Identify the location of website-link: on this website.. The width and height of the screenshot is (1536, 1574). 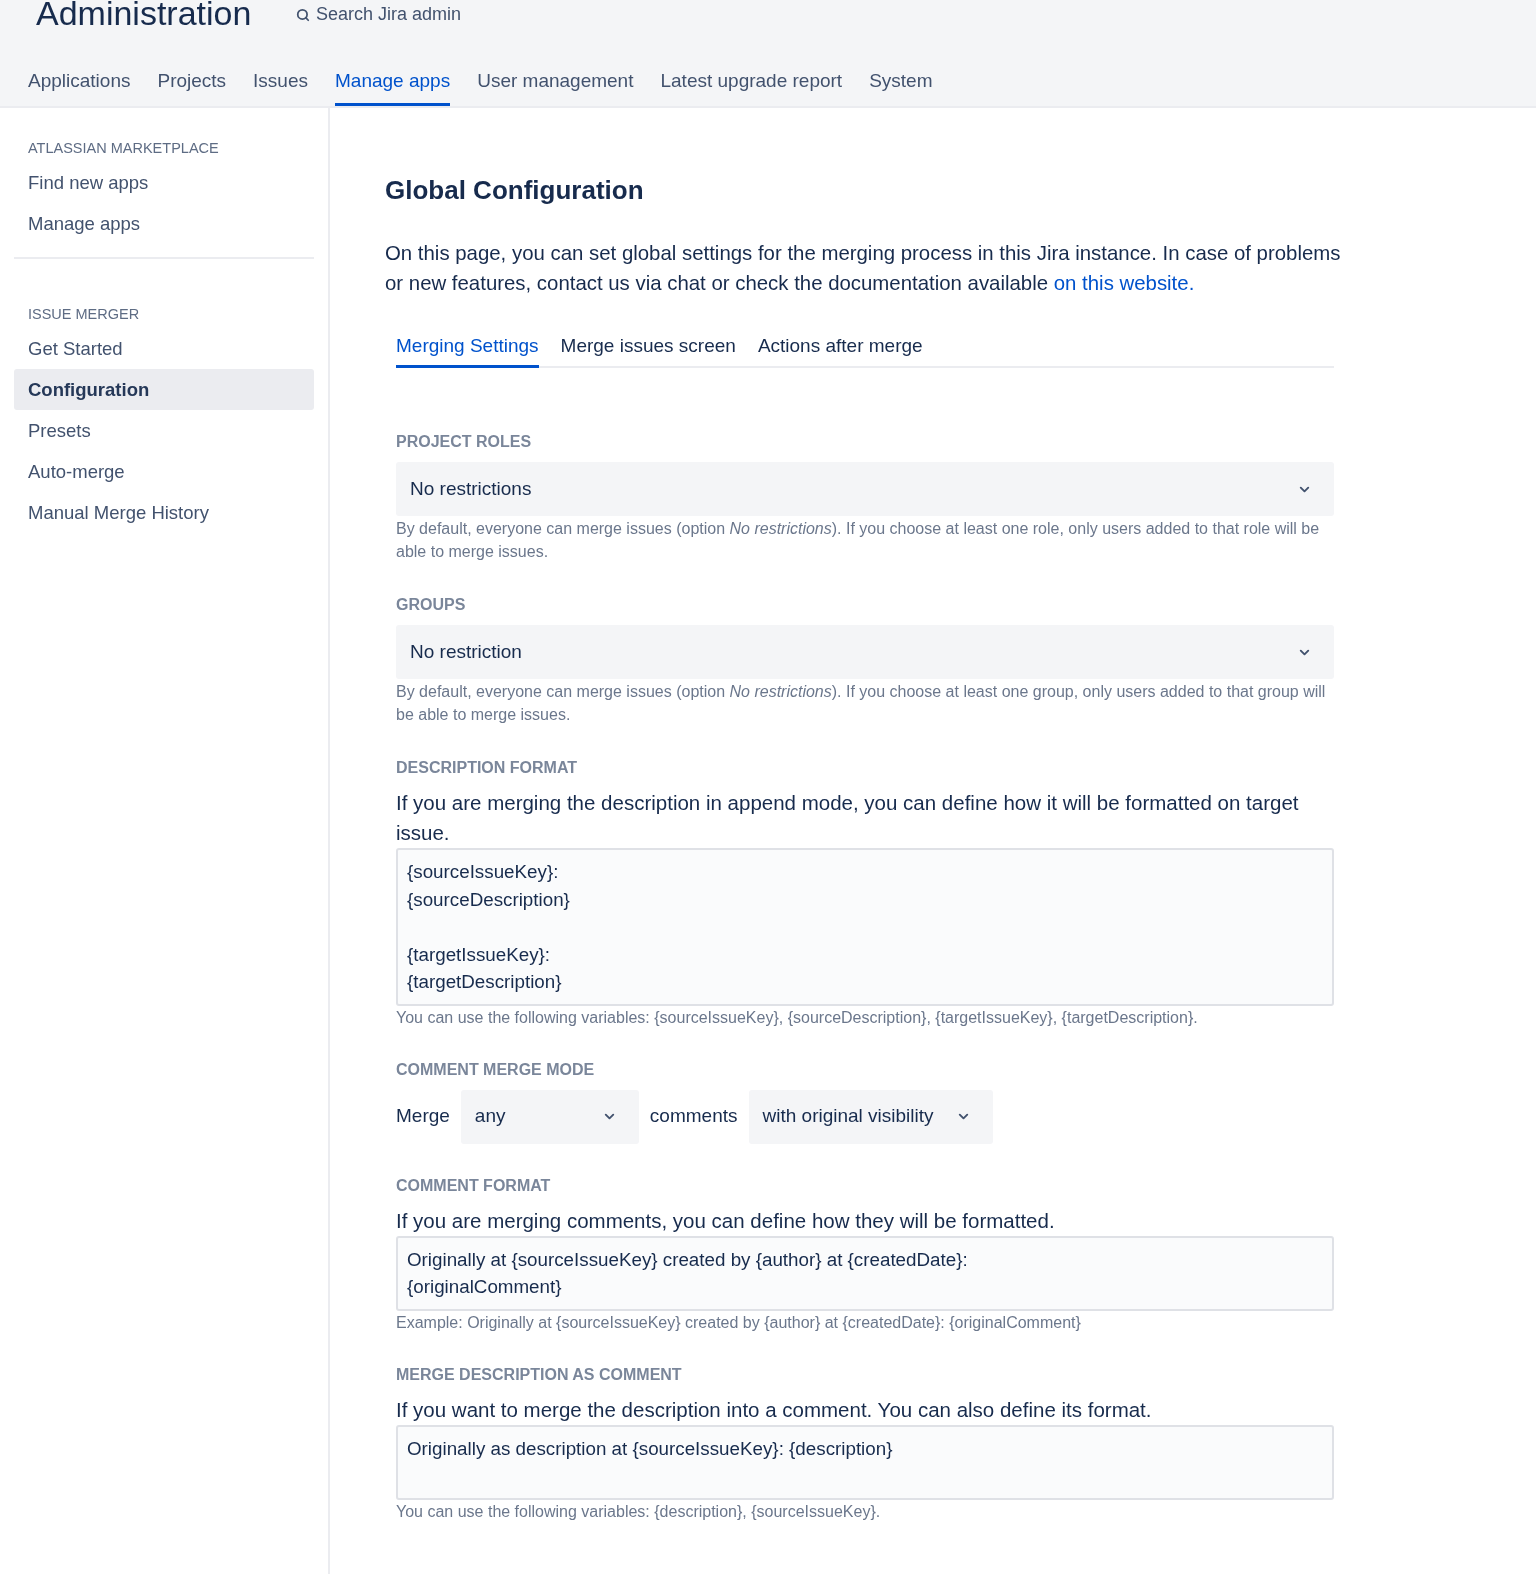
(1124, 283).